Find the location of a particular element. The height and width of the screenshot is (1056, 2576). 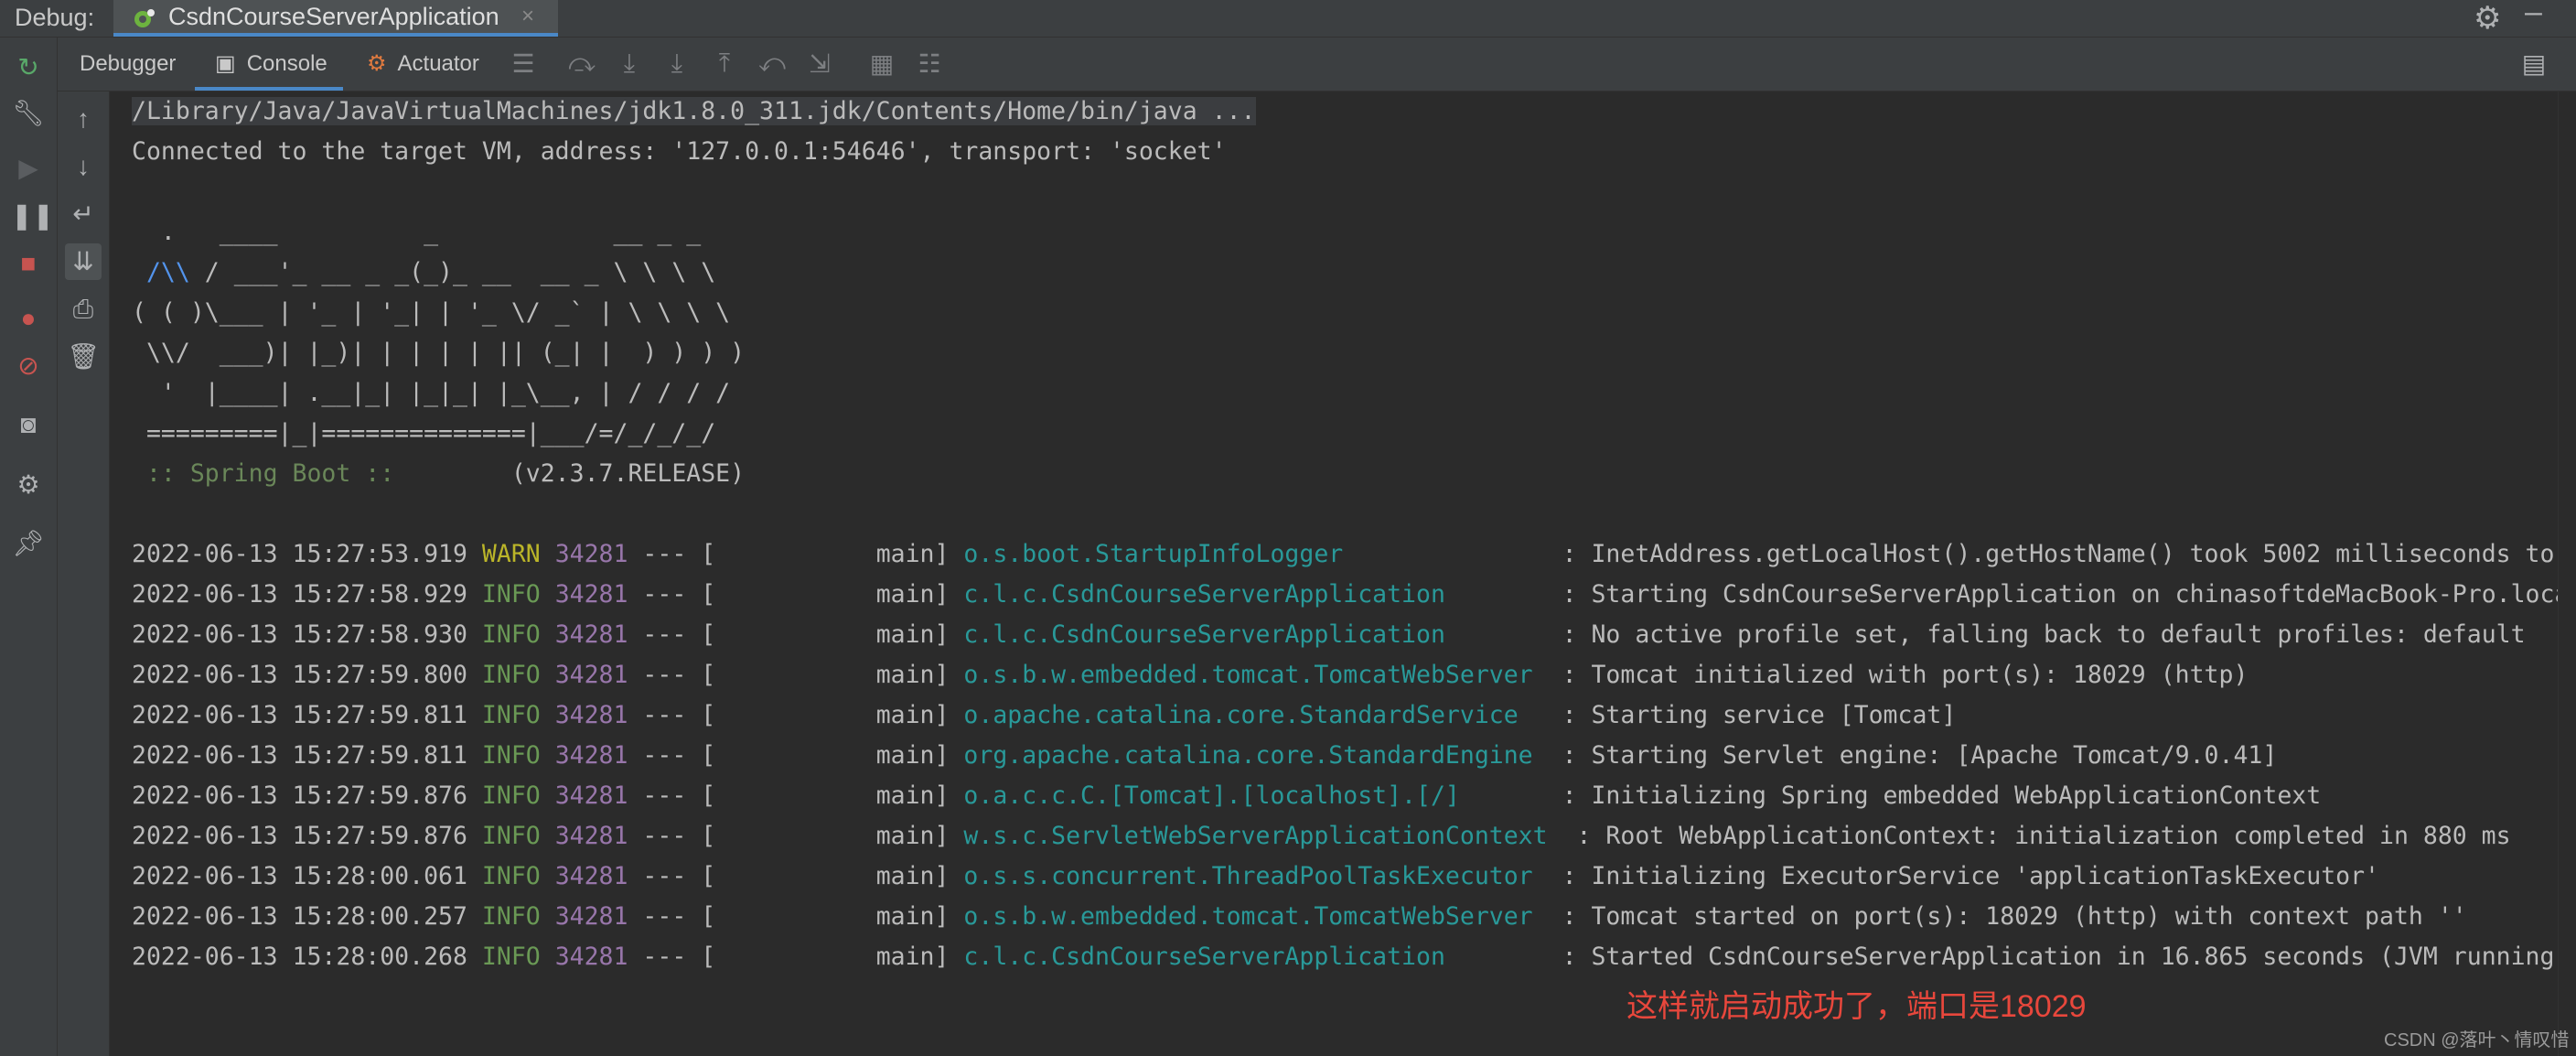

tab-debugger-label: Debugger is located at coordinates (129, 63).